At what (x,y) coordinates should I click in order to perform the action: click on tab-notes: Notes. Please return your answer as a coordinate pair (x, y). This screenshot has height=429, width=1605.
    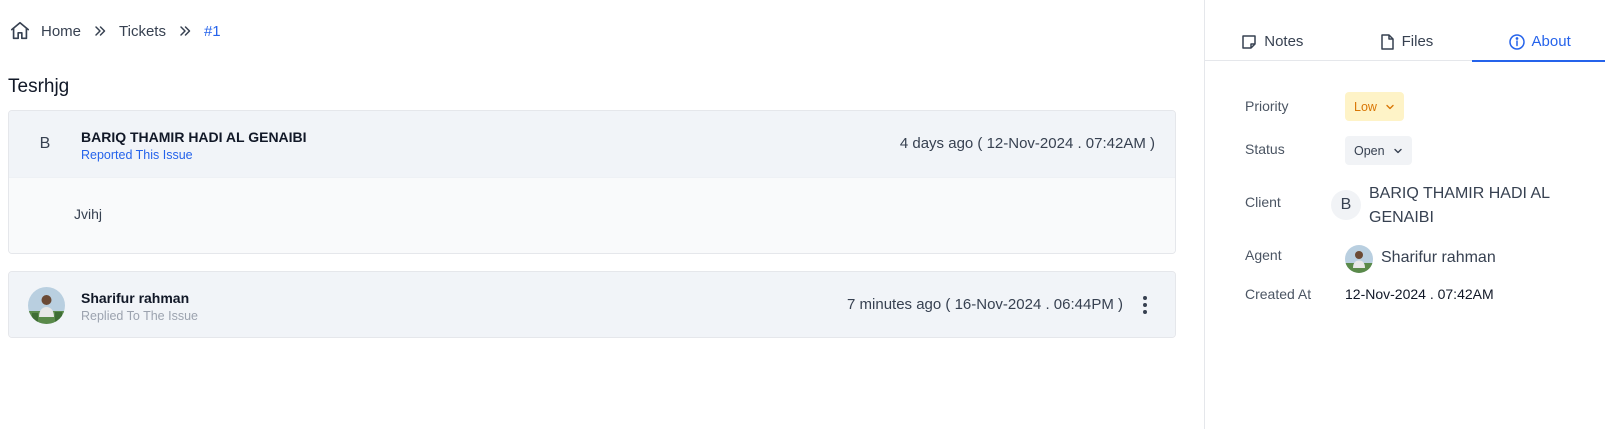
    Looking at the image, I should click on (1272, 44).